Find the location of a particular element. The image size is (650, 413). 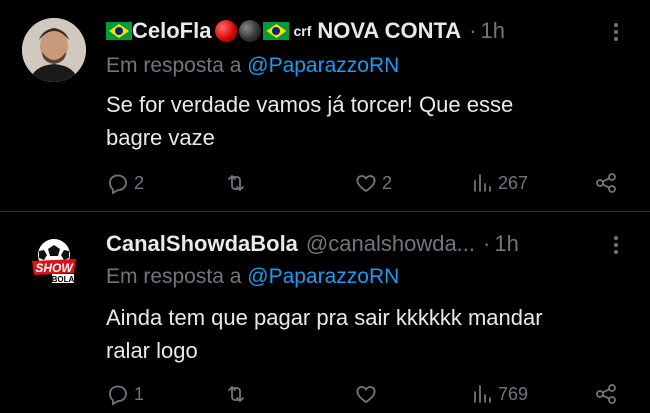

tweet-text-line: bagre vaze is located at coordinates (160, 137).